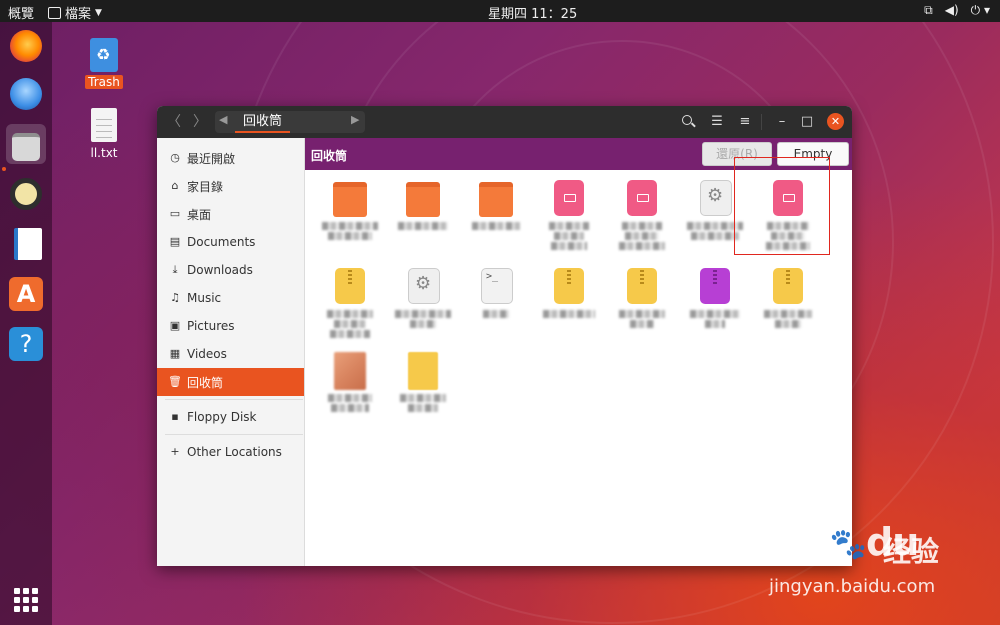 Image resolution: width=1000 pixels, height=625 pixels. Describe the element at coordinates (26, 600) in the screenshot. I see `show-applications-button` at that location.